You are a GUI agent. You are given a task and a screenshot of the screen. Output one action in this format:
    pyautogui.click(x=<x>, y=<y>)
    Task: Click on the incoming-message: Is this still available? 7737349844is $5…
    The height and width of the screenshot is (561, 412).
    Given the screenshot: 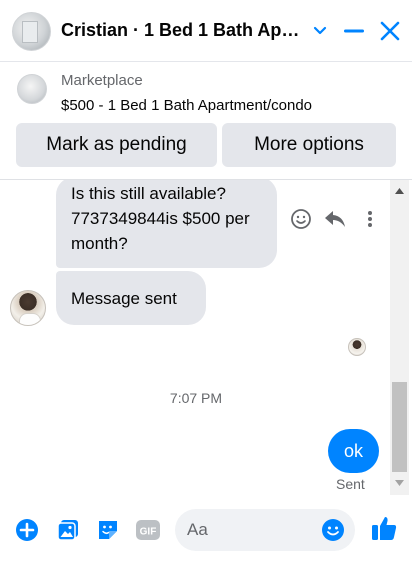 What is the action you would take?
    pyautogui.click(x=166, y=224)
    